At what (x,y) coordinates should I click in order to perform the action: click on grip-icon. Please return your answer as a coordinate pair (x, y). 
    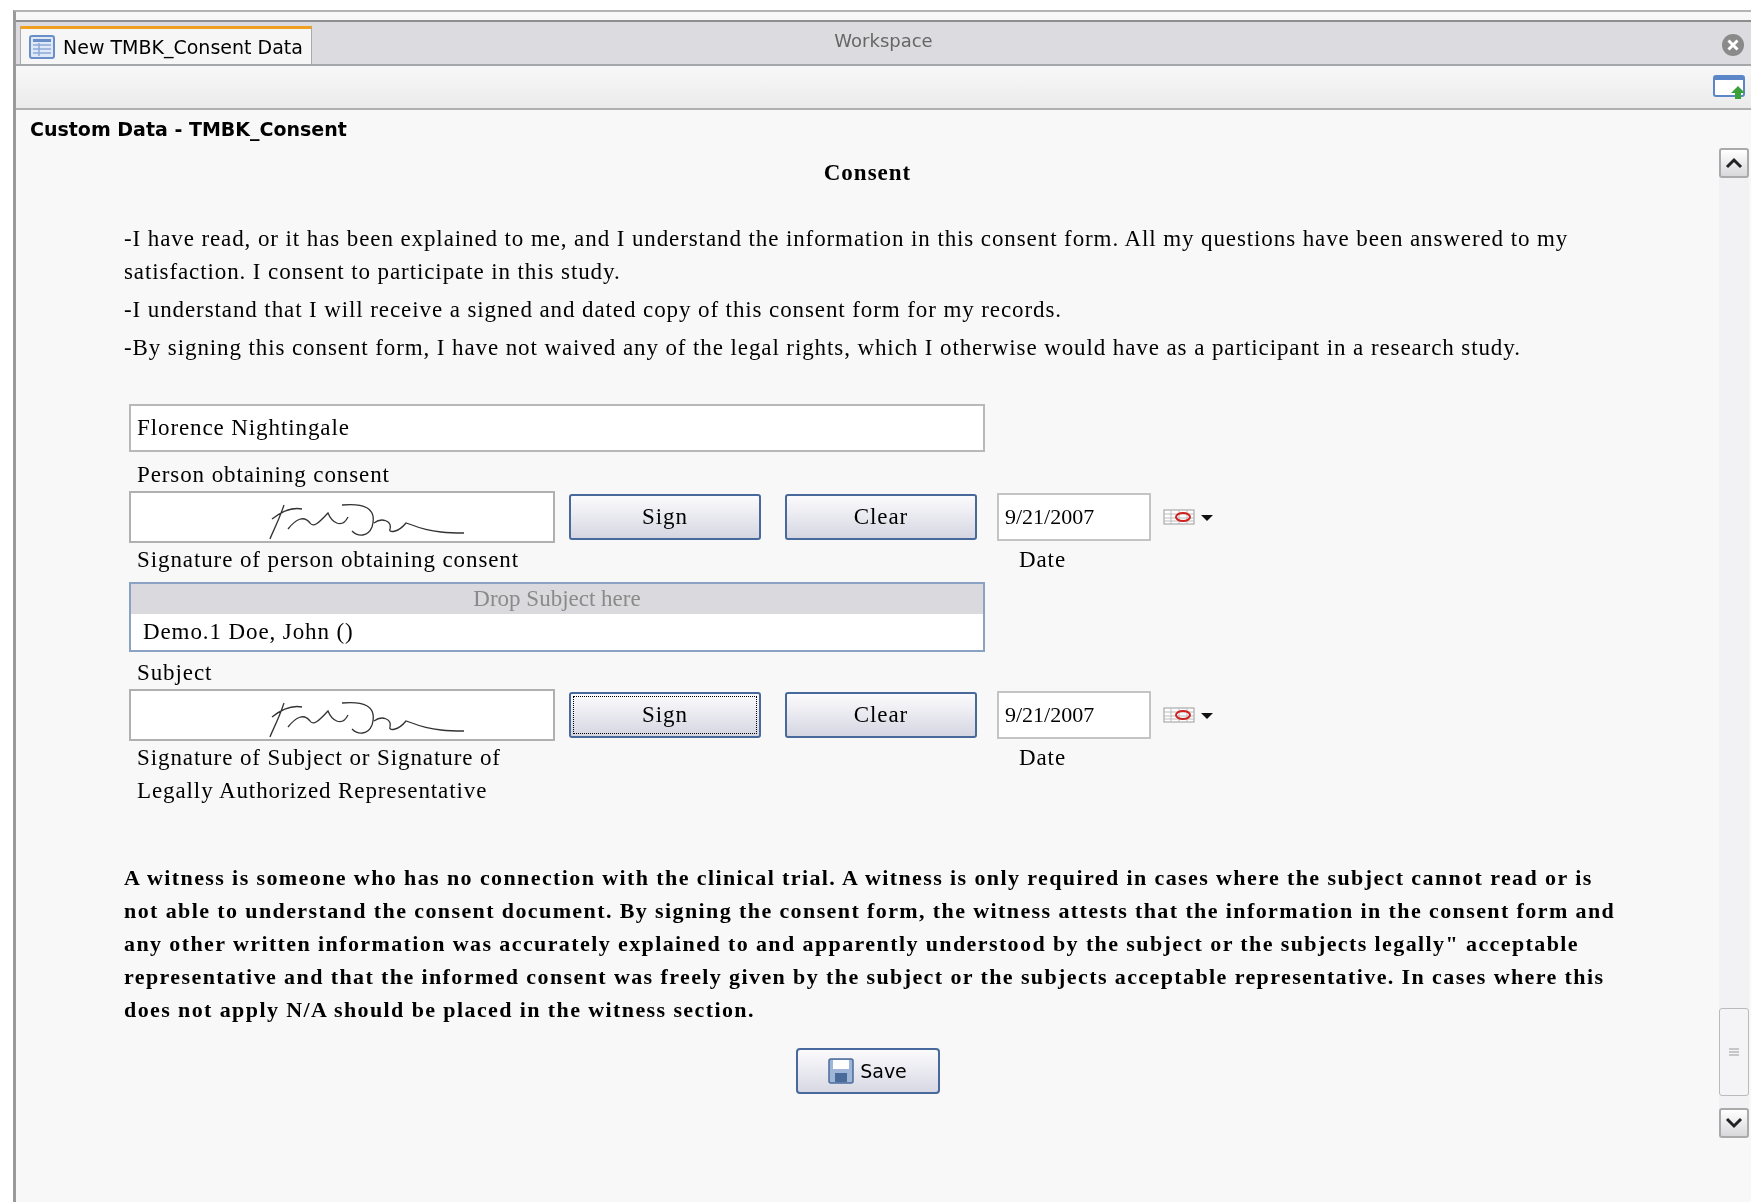
    Looking at the image, I should click on (1734, 1052).